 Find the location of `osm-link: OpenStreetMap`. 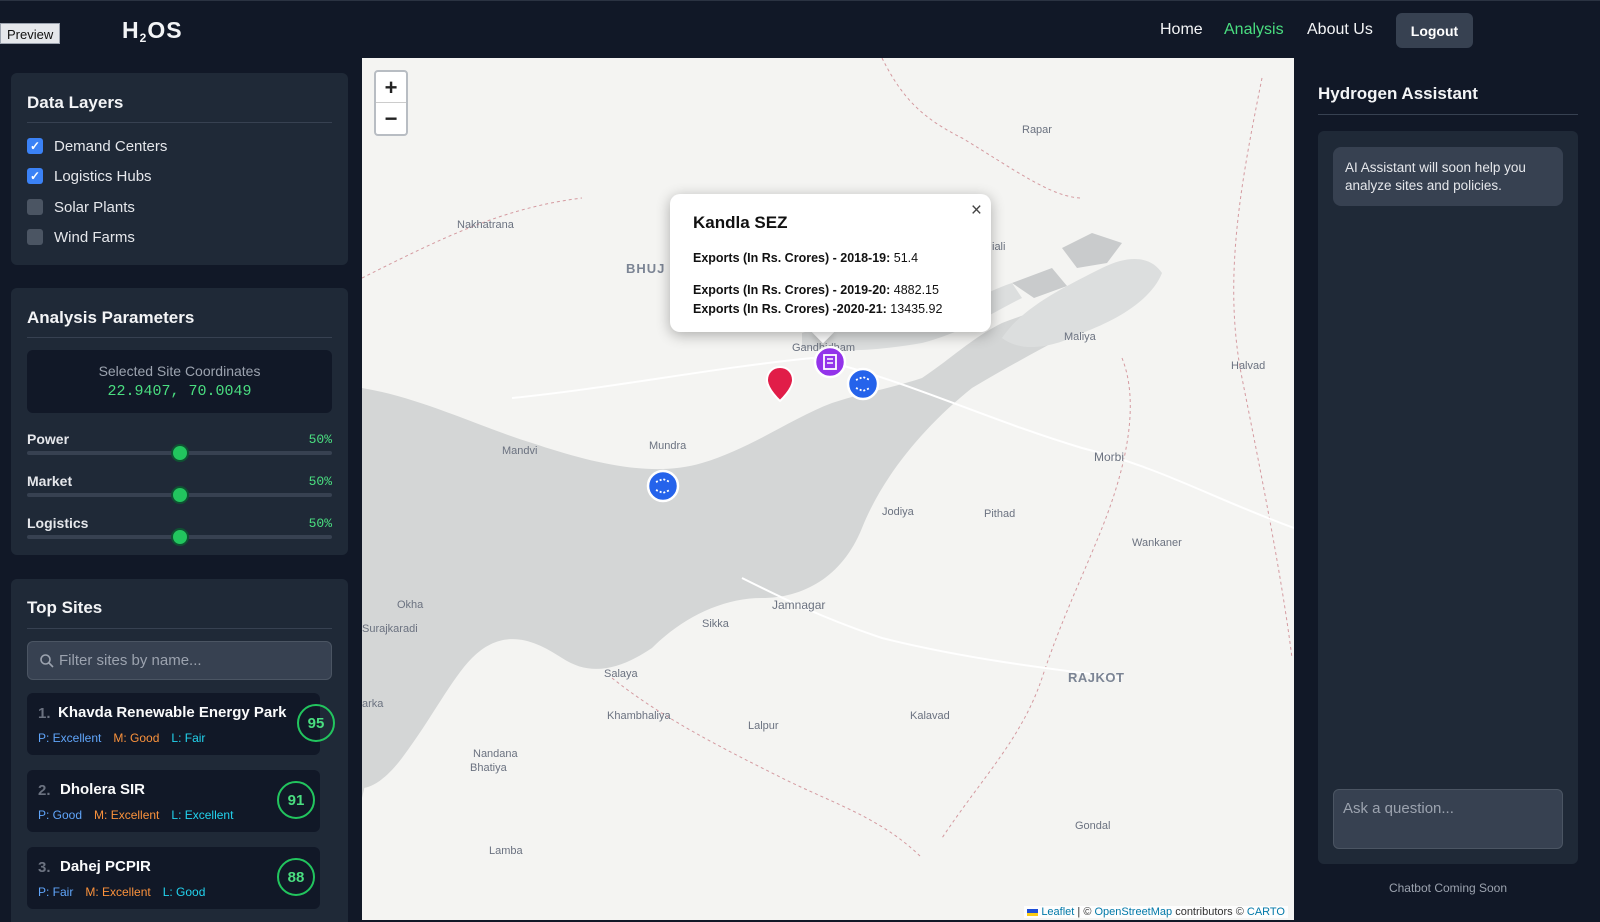

osm-link: OpenStreetMap is located at coordinates (1133, 912).